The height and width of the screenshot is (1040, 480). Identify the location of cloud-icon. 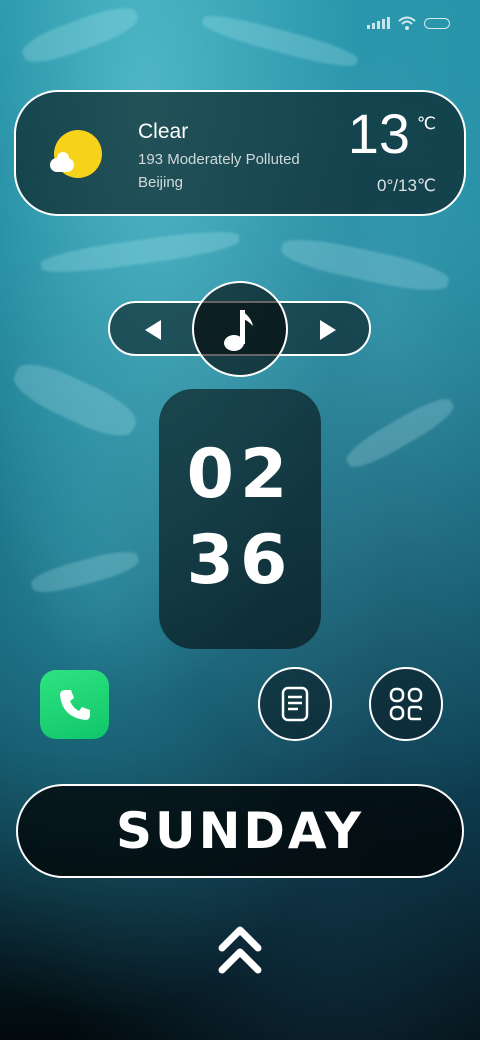
(62, 162).